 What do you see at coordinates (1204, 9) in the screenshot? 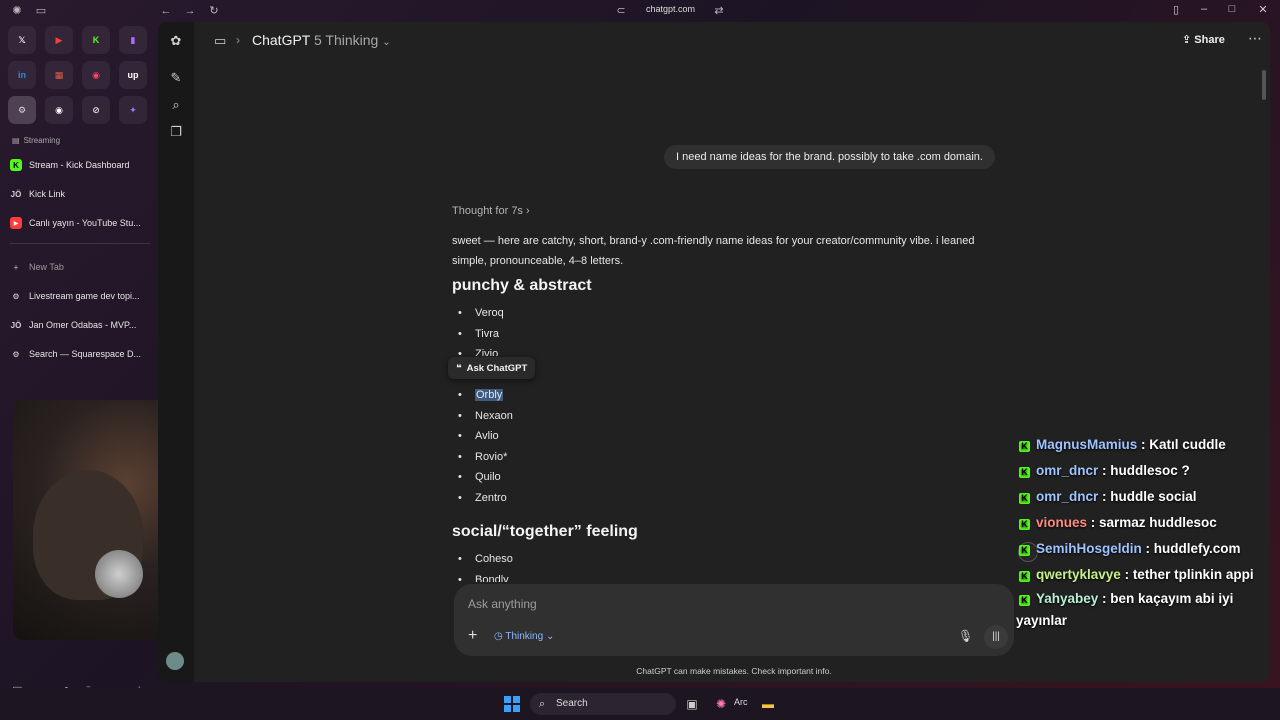
I see `minimize-icon: –` at bounding box center [1204, 9].